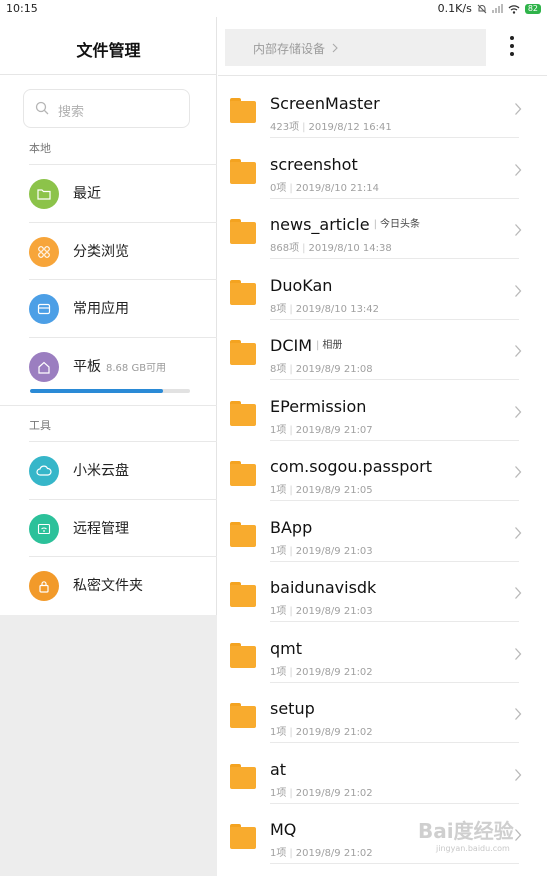  I want to click on file-row: DuoKan 8项 | 2019/8/10 13:42, so click(382, 290).